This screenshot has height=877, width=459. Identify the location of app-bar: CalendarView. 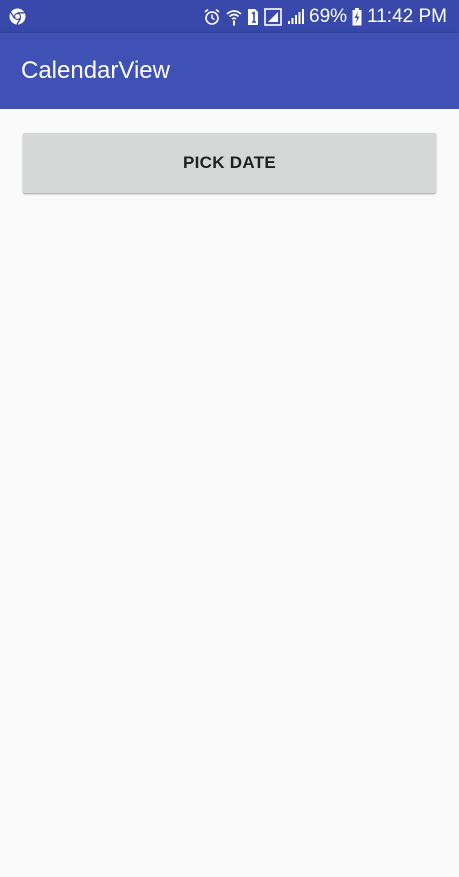
(229, 71).